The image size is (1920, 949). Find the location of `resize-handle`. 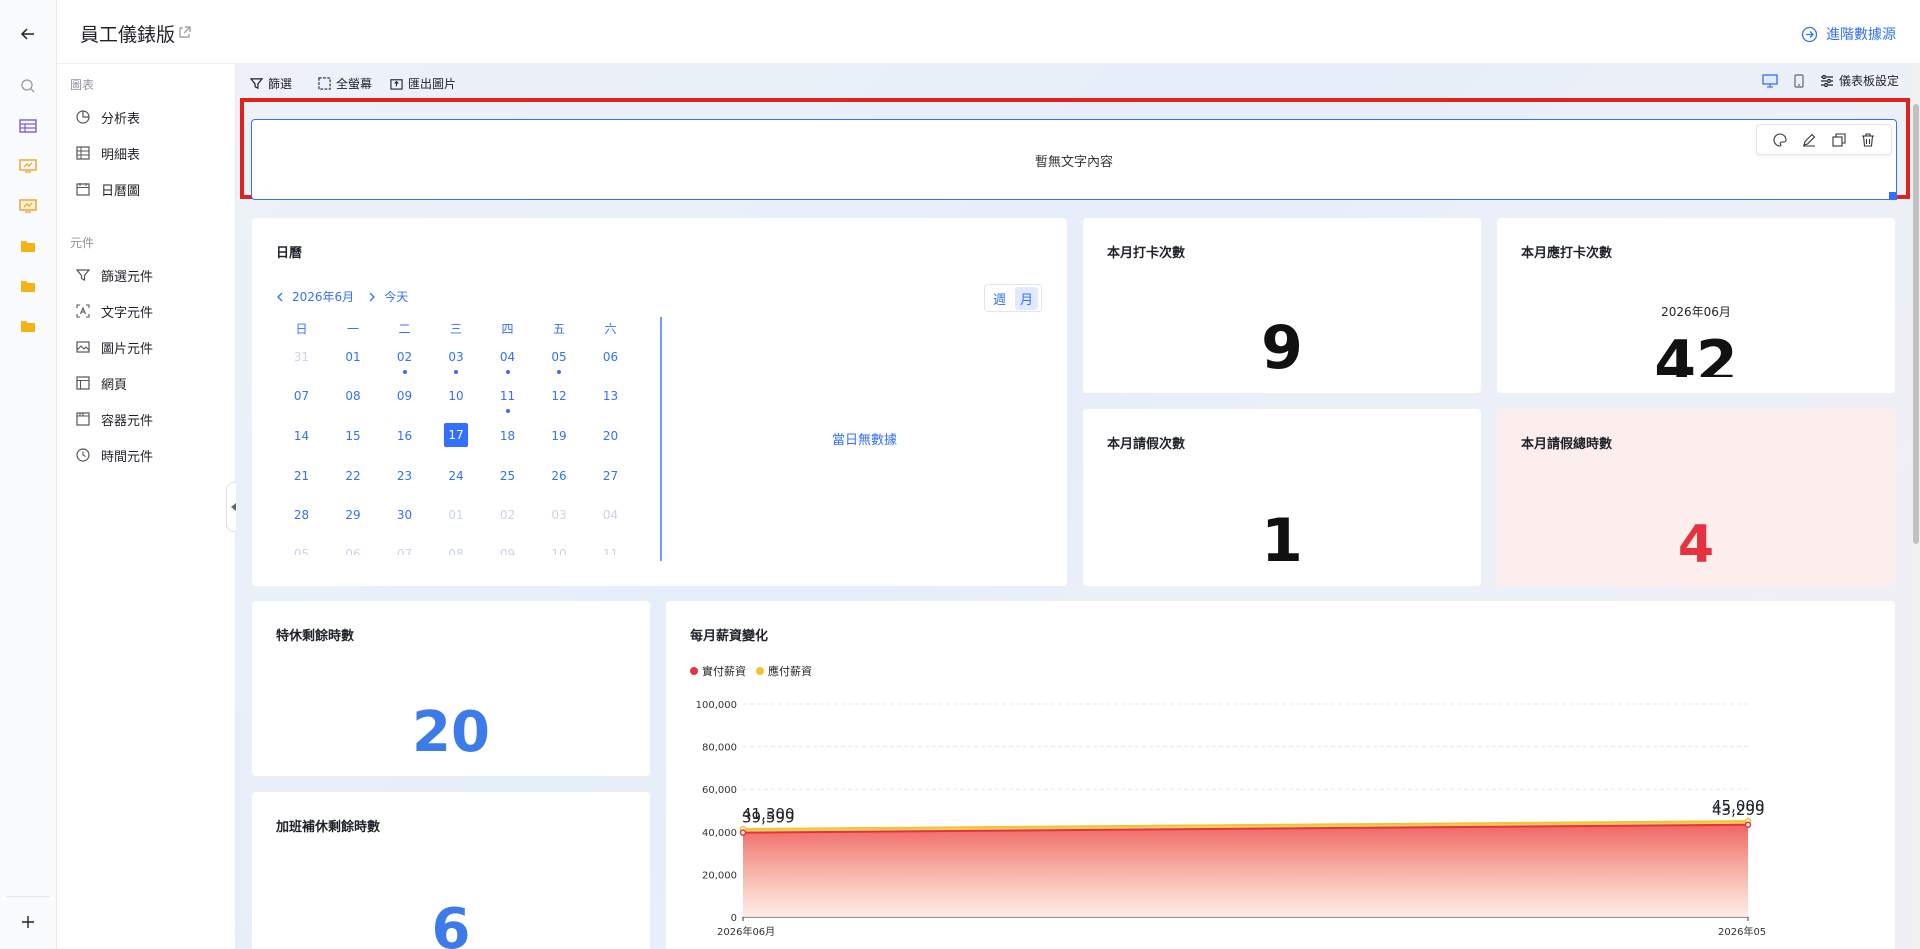

resize-handle is located at coordinates (1893, 196).